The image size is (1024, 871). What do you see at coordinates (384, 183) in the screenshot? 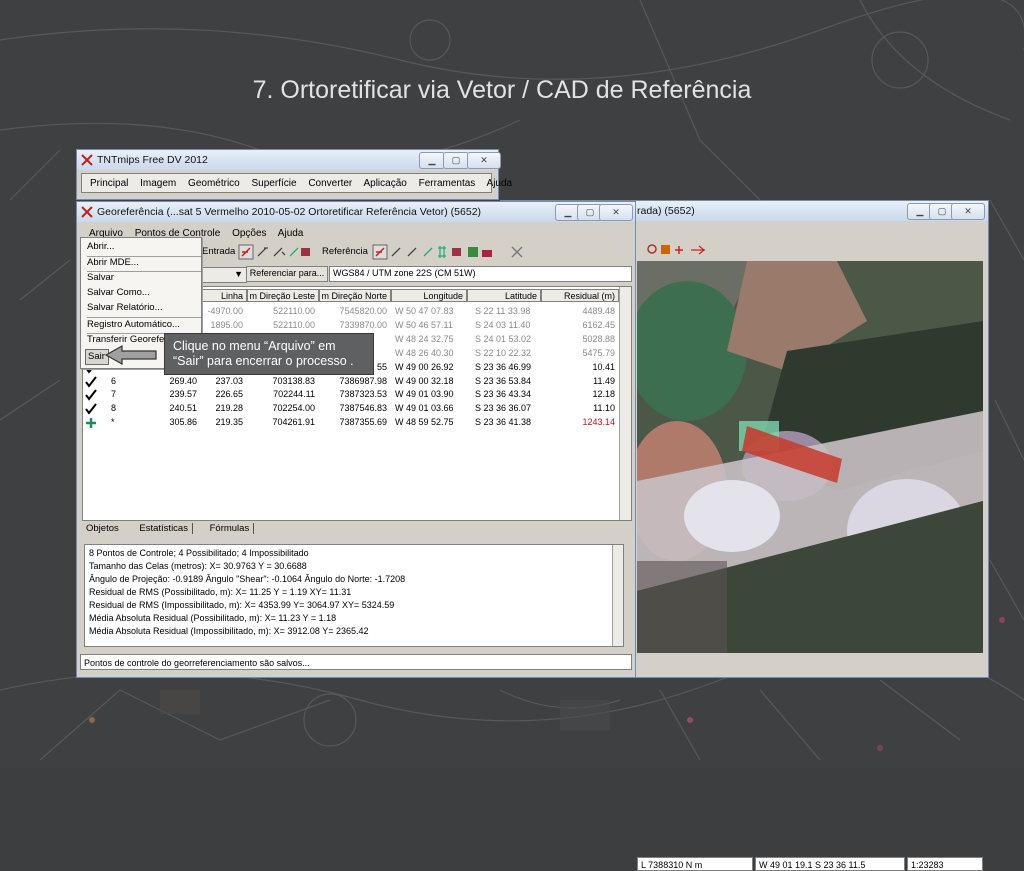
I see `menu-aplicacao: Aplicação` at bounding box center [384, 183].